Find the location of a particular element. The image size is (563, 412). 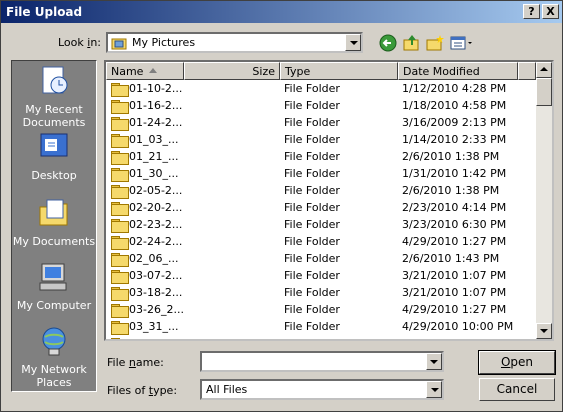

file-row: 02-24-2... File Folder 4/29/2010 1:27 PM is located at coordinates (321, 241).